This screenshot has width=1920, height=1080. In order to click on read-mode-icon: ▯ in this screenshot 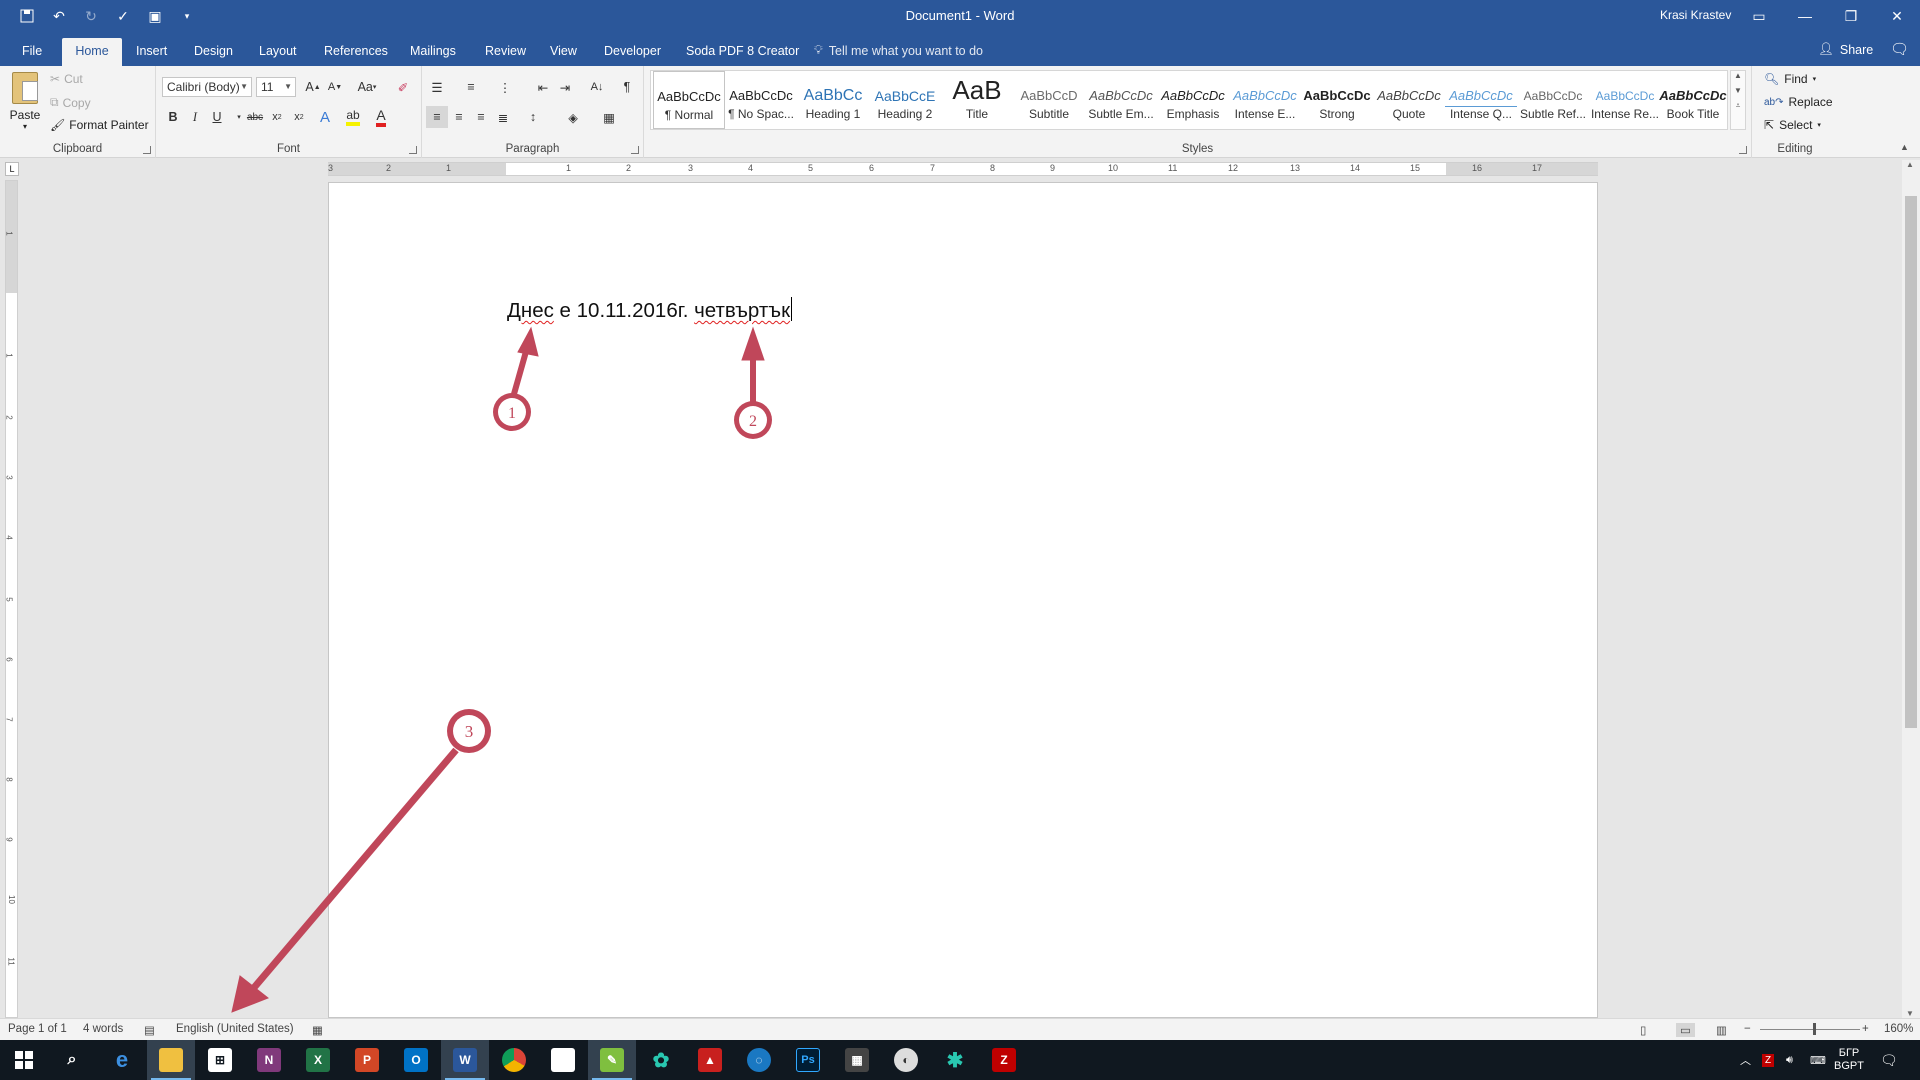, I will do `click(1643, 1030)`.